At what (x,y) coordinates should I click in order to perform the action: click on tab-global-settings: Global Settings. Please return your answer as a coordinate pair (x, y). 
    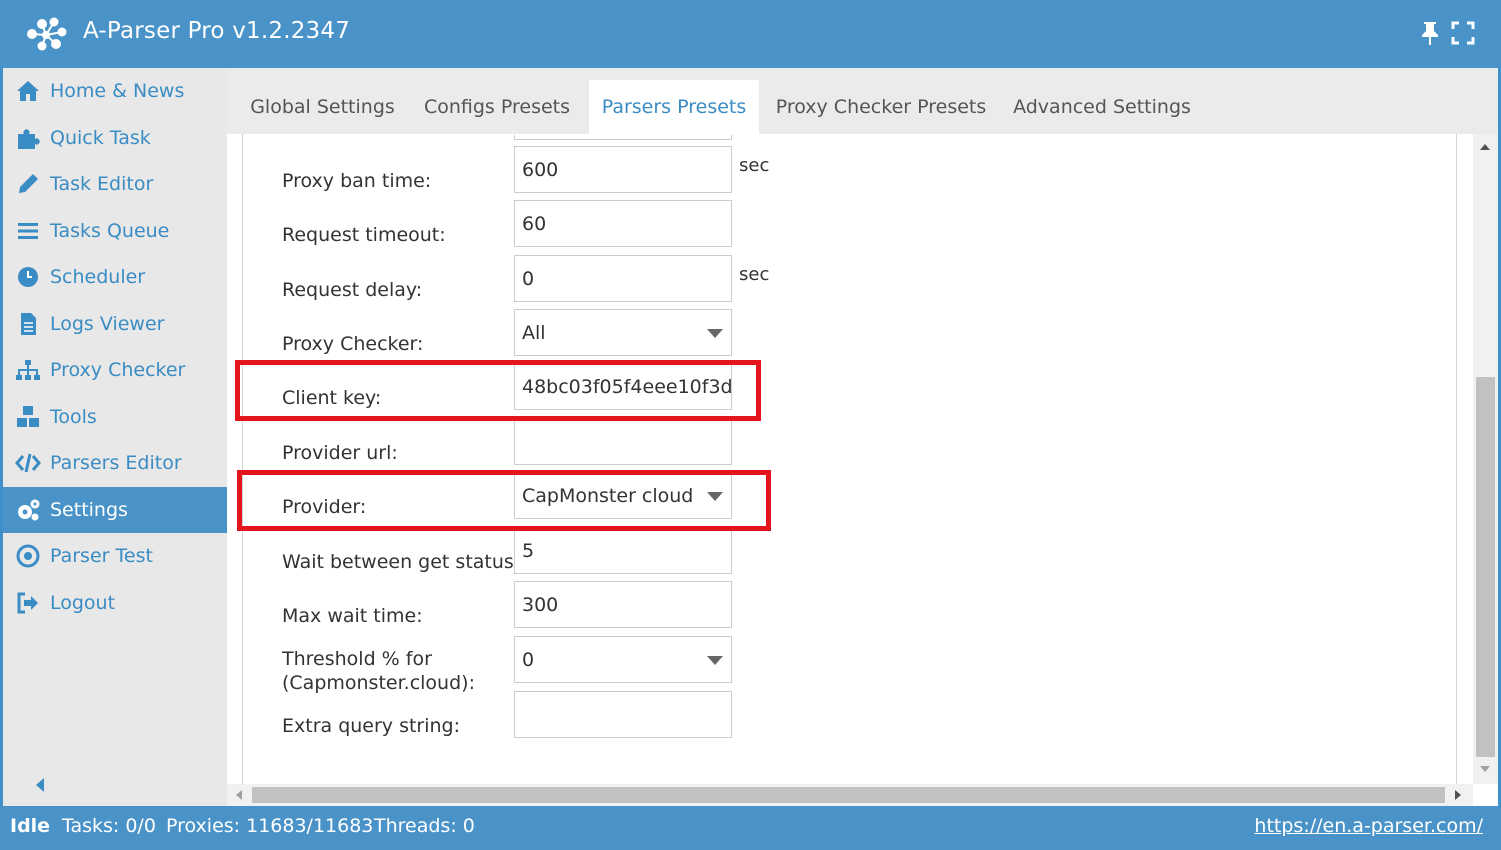
    Looking at the image, I should click on (322, 107).